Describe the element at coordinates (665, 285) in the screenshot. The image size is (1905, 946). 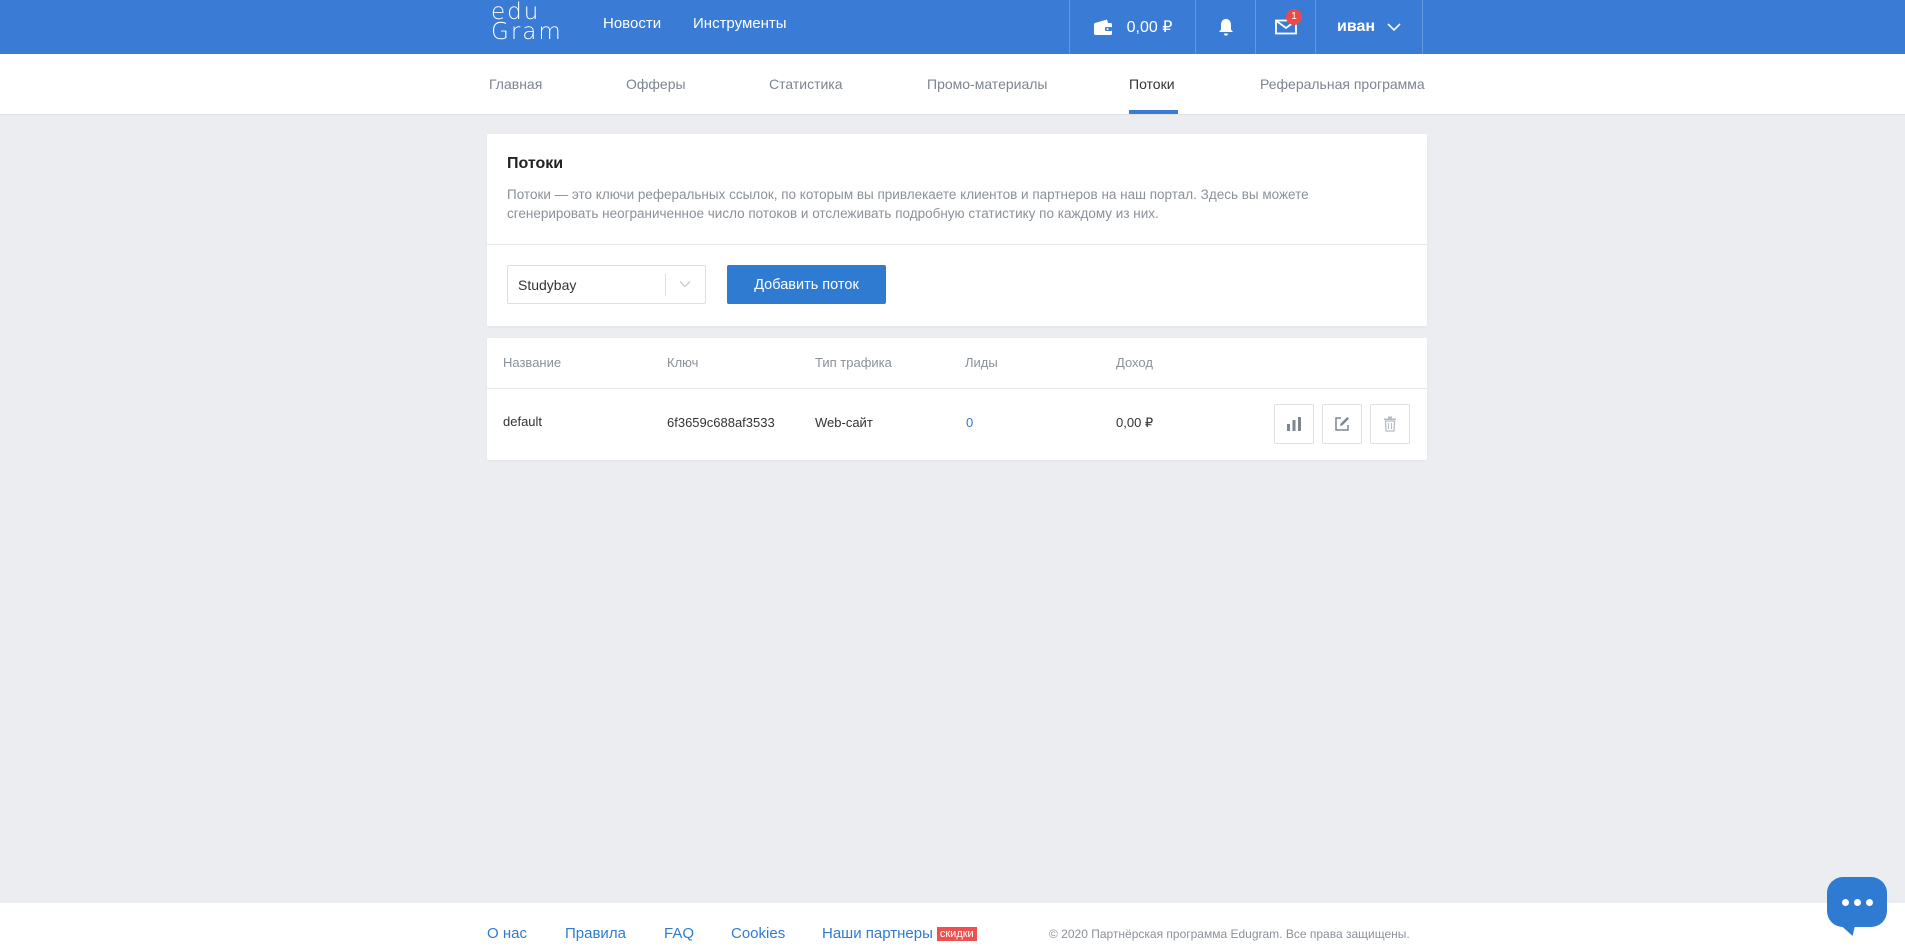
I see `select-divider` at that location.